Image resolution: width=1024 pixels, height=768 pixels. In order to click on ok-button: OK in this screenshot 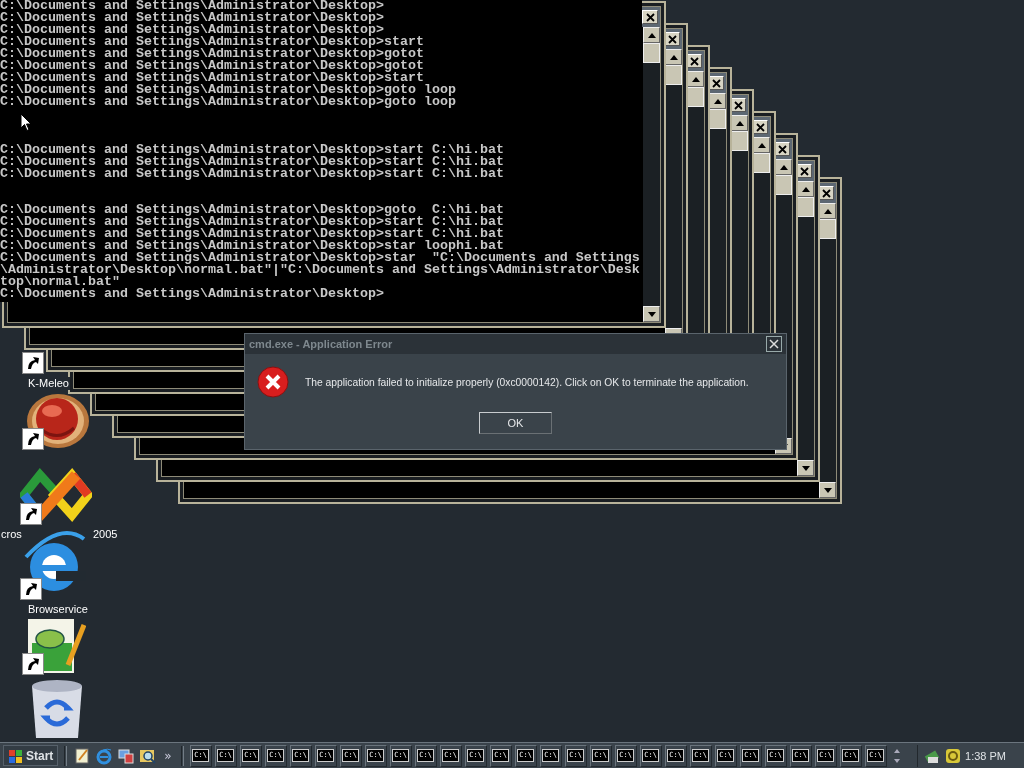, I will do `click(515, 423)`.